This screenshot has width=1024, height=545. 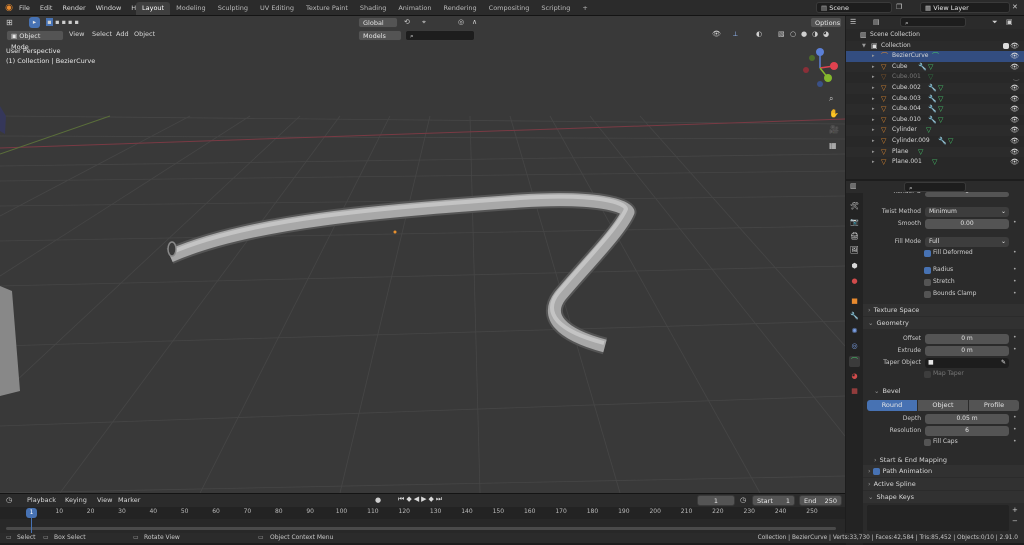 What do you see at coordinates (967, 431) in the screenshot?
I see `resolution-field: 6` at bounding box center [967, 431].